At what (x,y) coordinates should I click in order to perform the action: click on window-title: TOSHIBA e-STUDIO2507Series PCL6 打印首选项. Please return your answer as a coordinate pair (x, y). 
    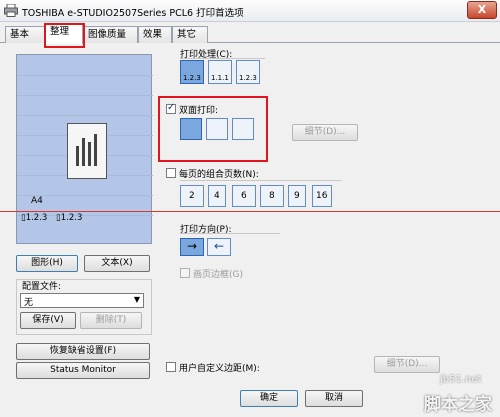
    Looking at the image, I should click on (133, 13).